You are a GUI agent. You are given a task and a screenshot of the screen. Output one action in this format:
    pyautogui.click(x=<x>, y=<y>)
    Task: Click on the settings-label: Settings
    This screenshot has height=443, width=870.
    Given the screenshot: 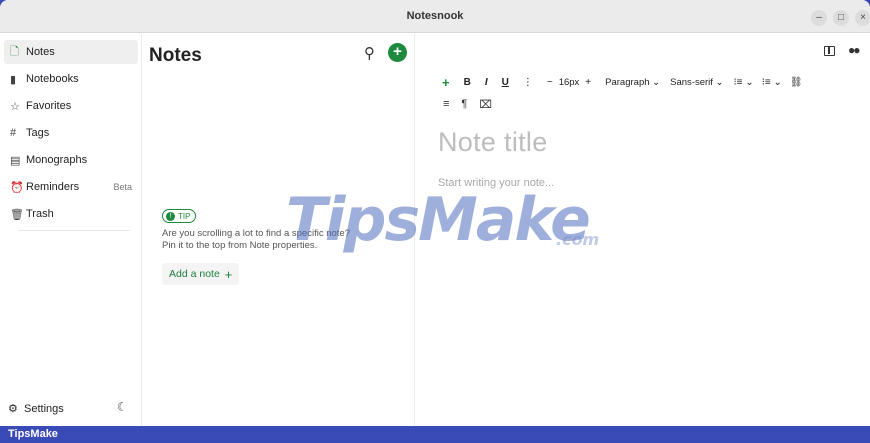 What is the action you would take?
    pyautogui.click(x=44, y=408)
    